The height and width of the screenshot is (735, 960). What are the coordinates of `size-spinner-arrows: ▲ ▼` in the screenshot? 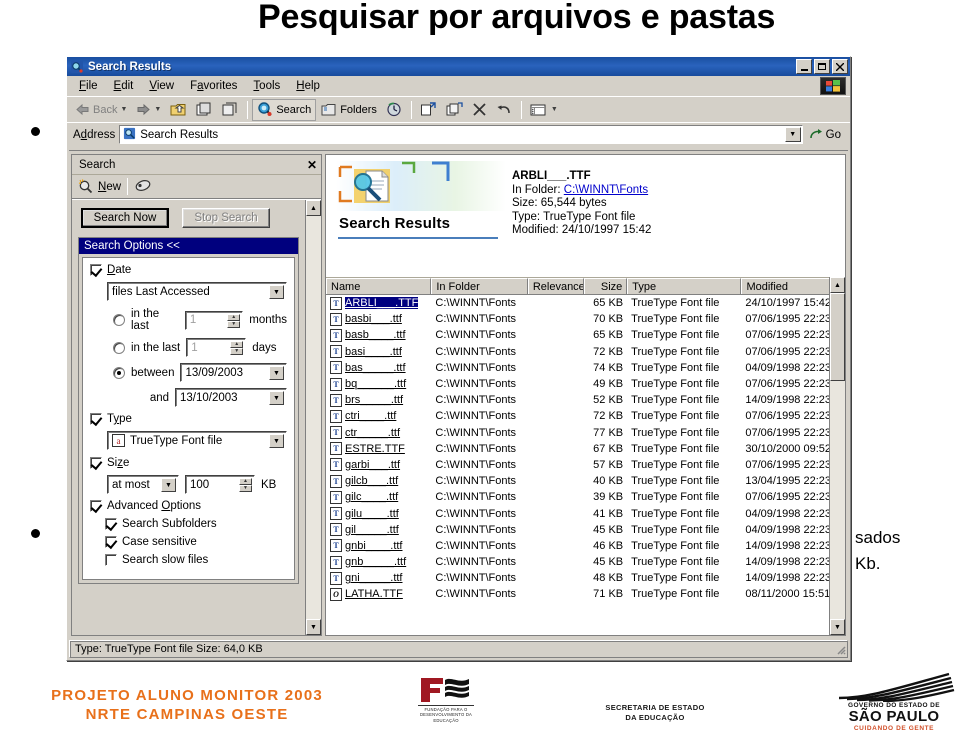 It's located at (245, 485).